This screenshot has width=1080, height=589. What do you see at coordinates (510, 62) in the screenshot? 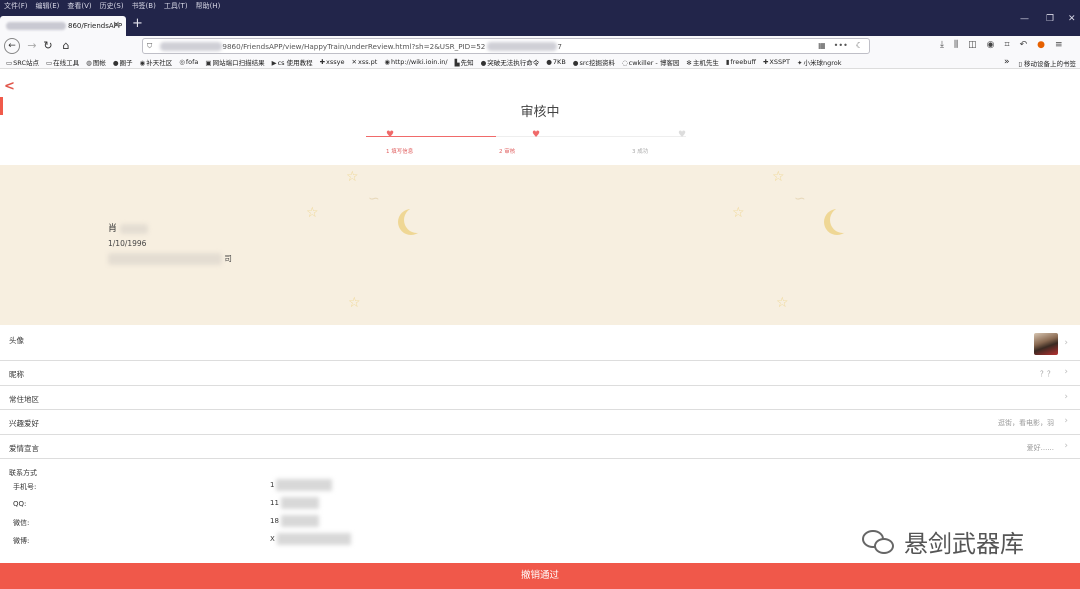
I see `bookmark-item: ●突破无法执行命令` at bounding box center [510, 62].